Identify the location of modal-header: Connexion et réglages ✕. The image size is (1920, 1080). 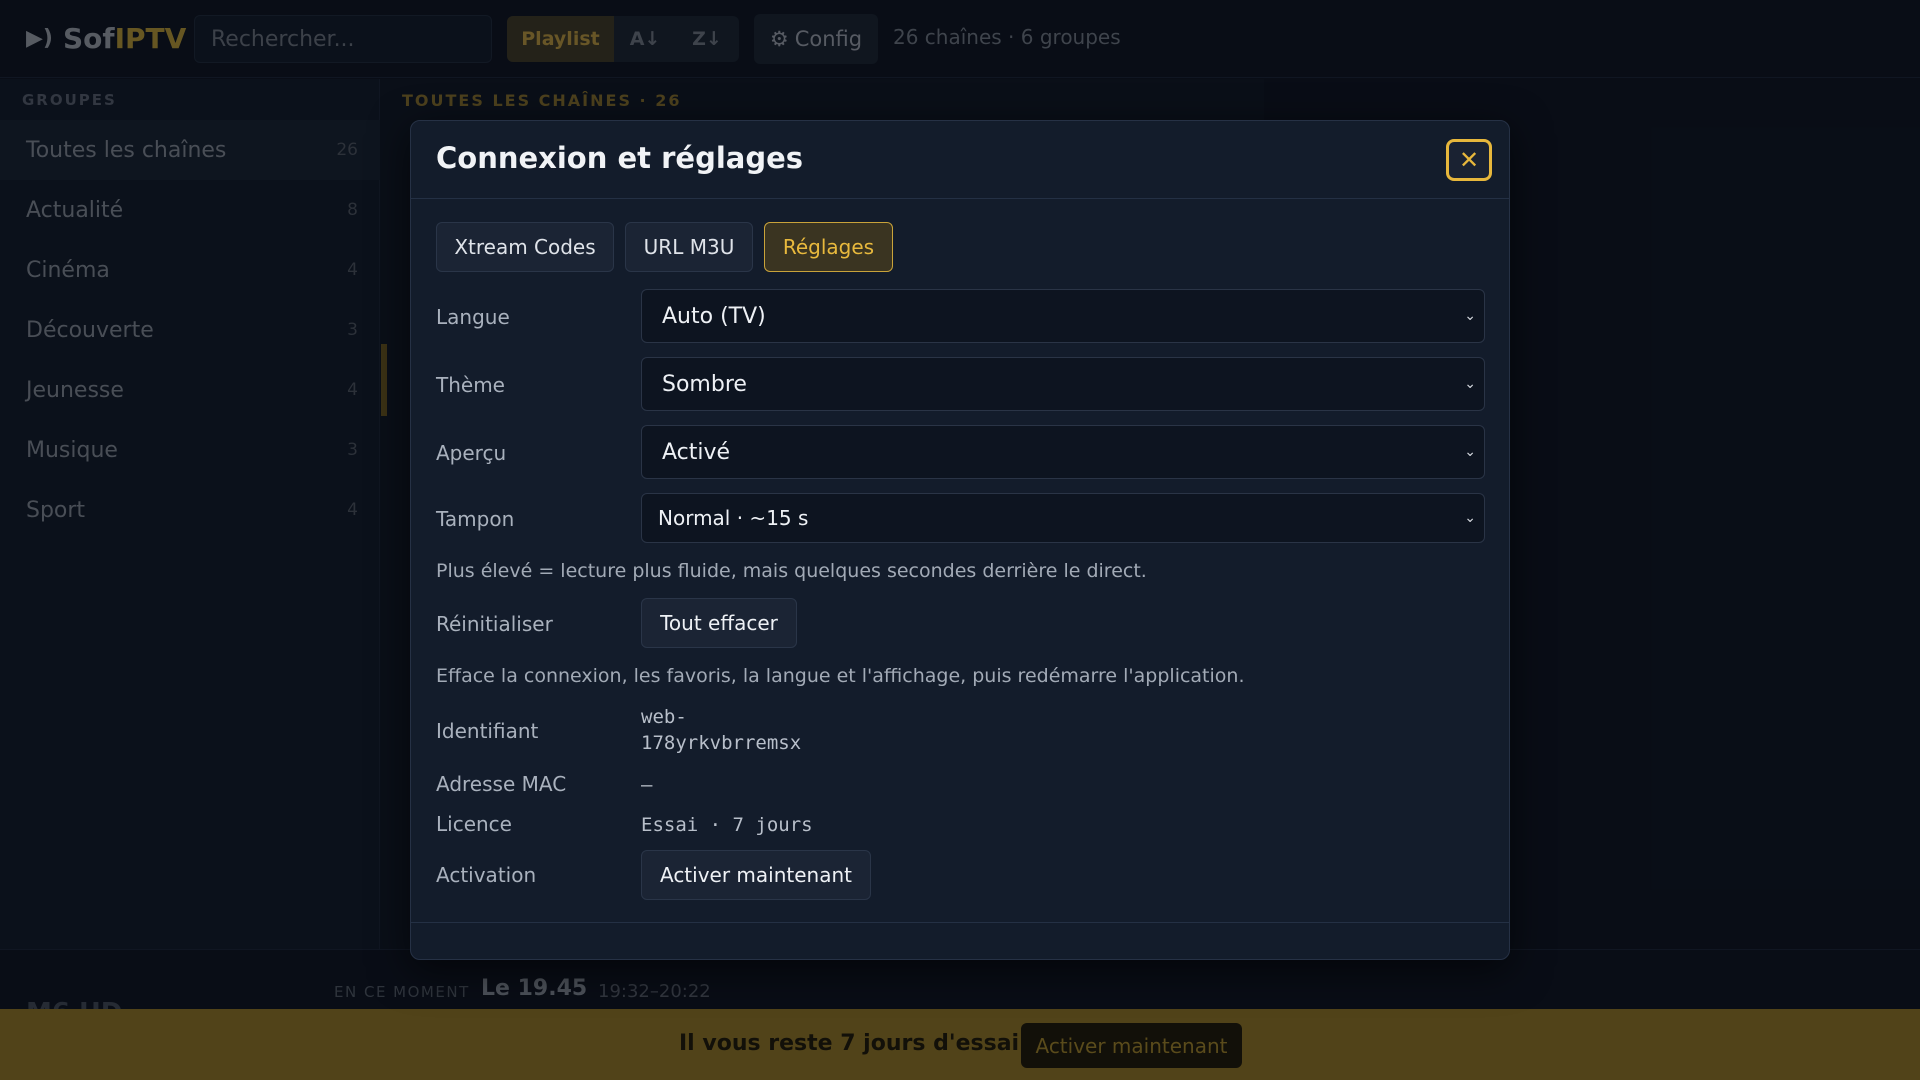
(960, 160).